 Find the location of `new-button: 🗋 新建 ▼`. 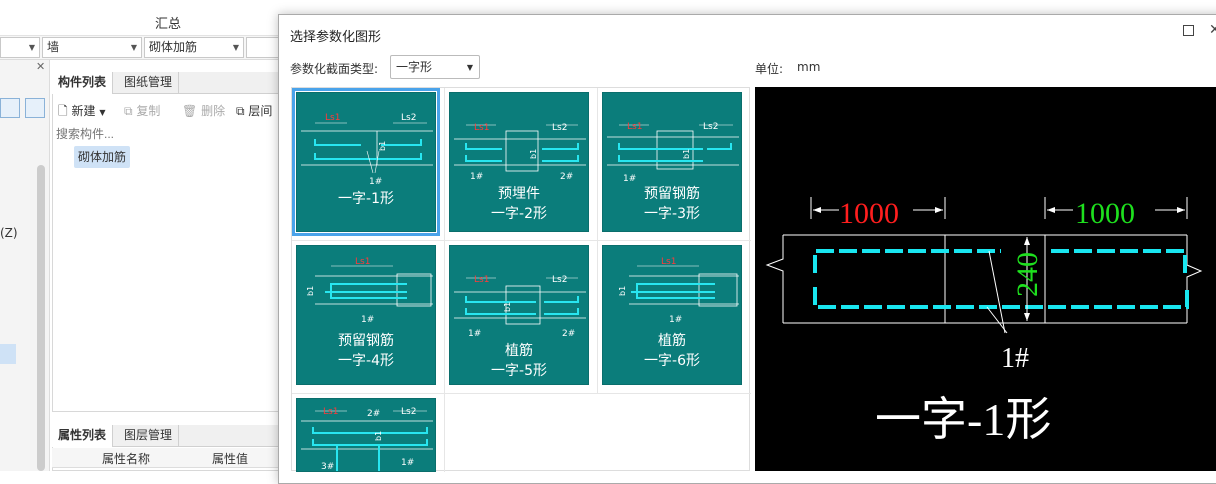

new-button: 🗋 新建 ▼ is located at coordinates (81, 112).